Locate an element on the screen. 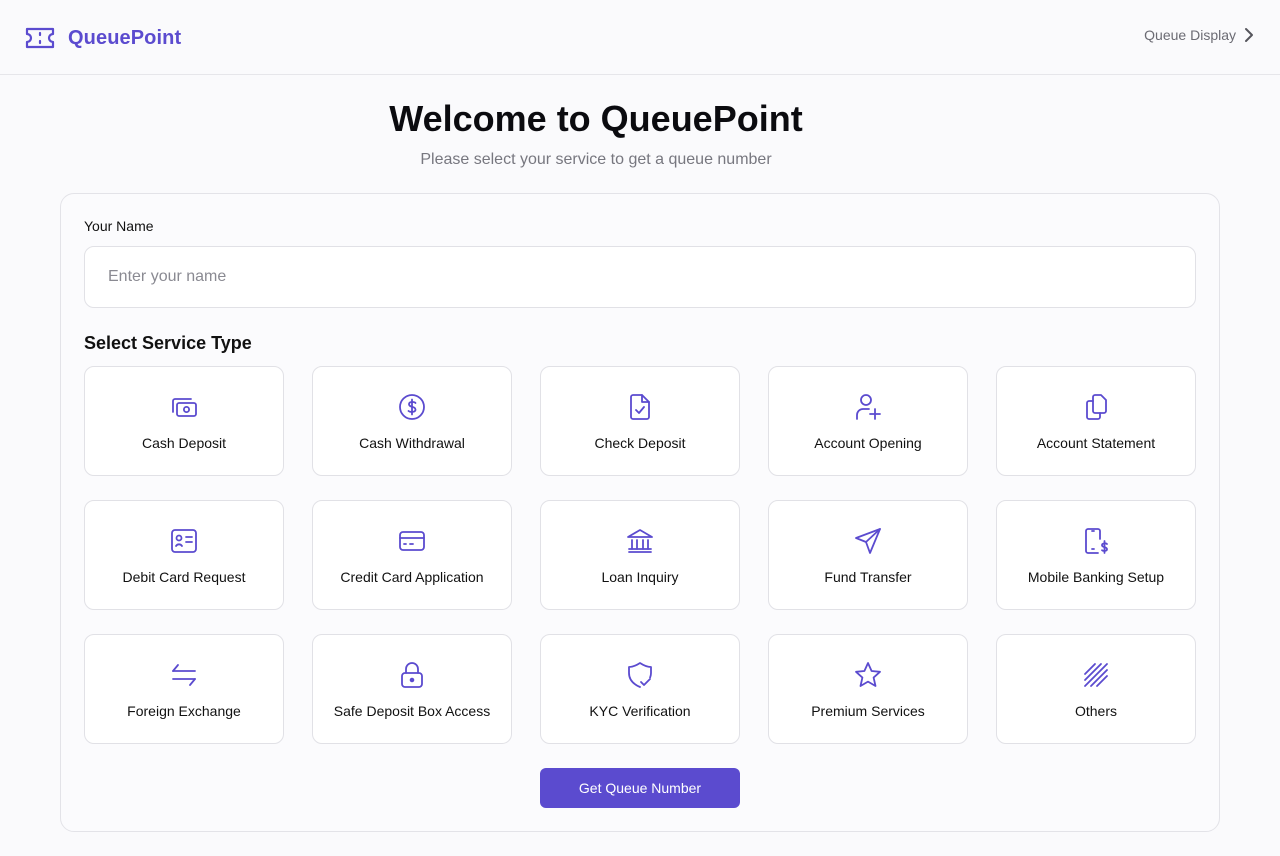 This screenshot has height=856, width=1280. service-label: Premium Services is located at coordinates (868, 711).